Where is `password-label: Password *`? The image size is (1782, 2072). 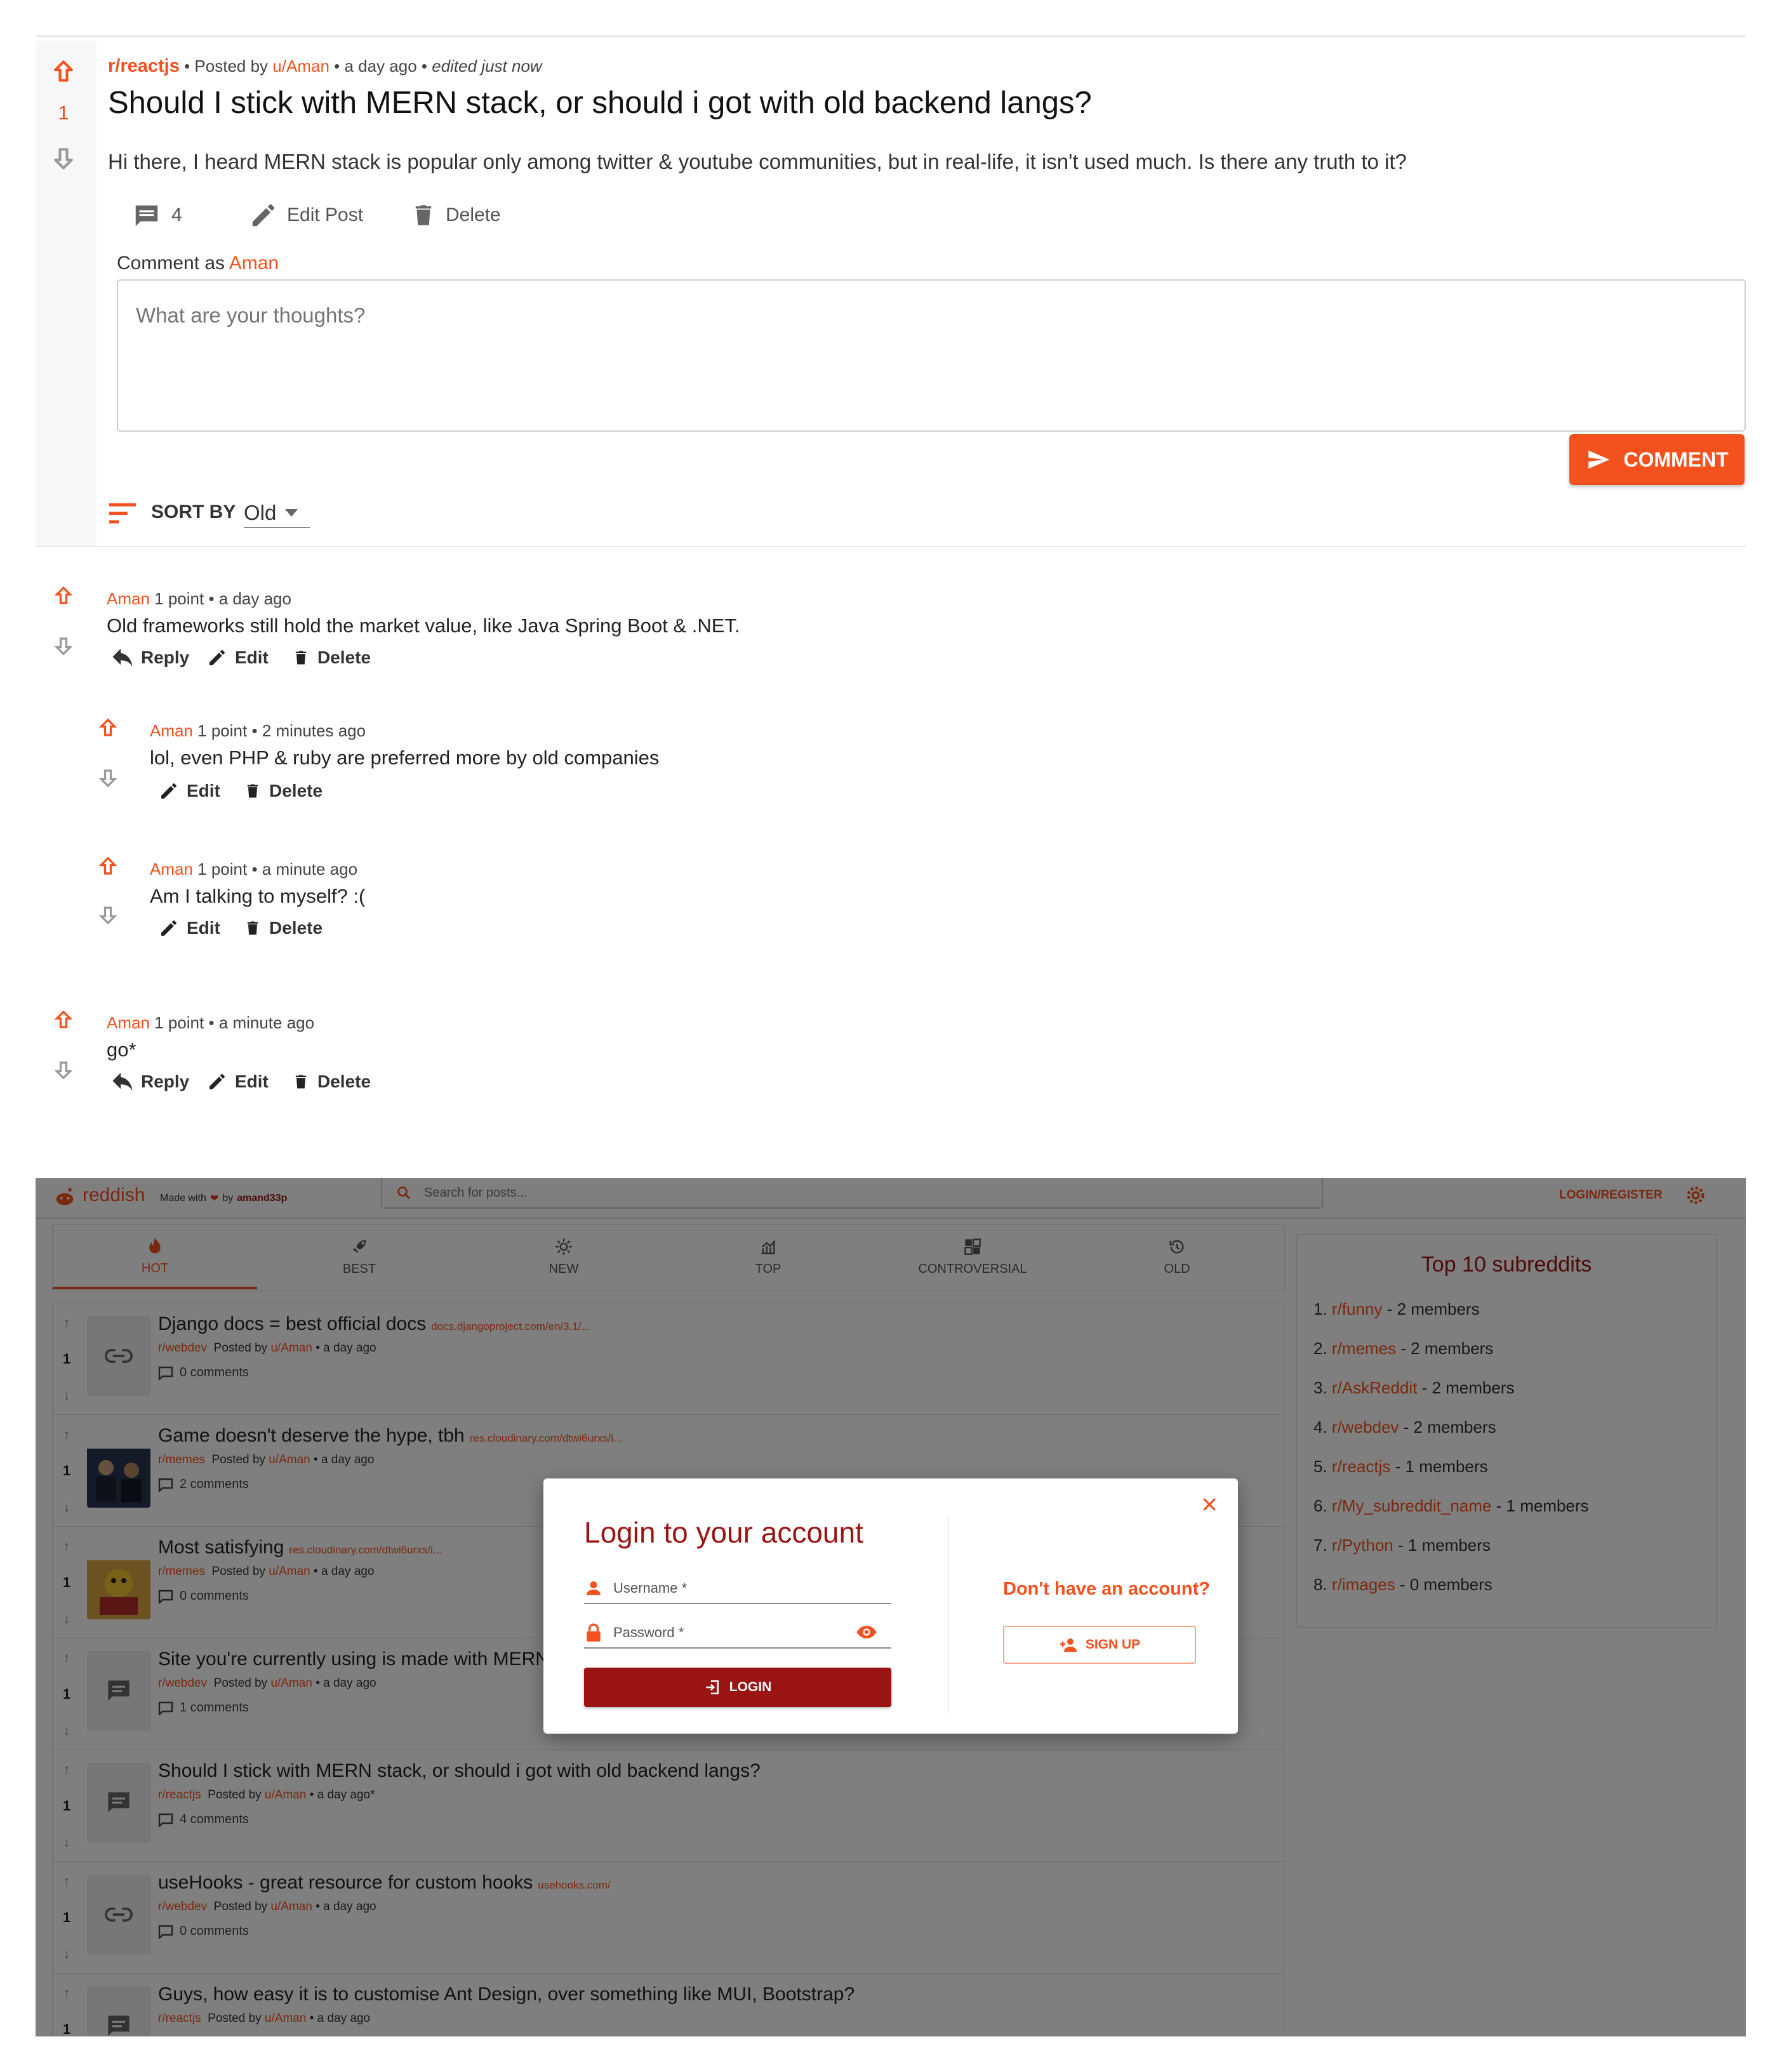
password-label: Password * is located at coordinates (648, 1632).